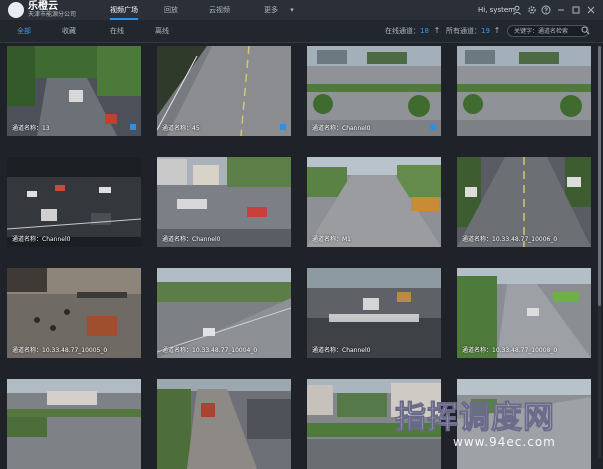  Describe the element at coordinates (292, 10) in the screenshot. I see `chevron-down-icon: ▾` at that location.